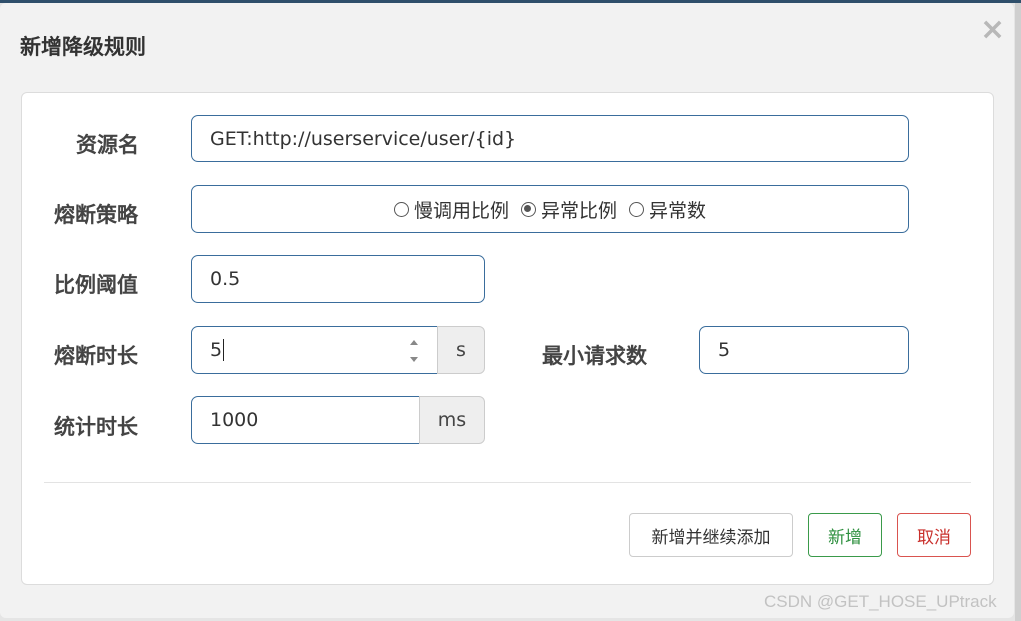 Image resolution: width=1021 pixels, height=621 pixels. I want to click on number-spinner, so click(414, 351).